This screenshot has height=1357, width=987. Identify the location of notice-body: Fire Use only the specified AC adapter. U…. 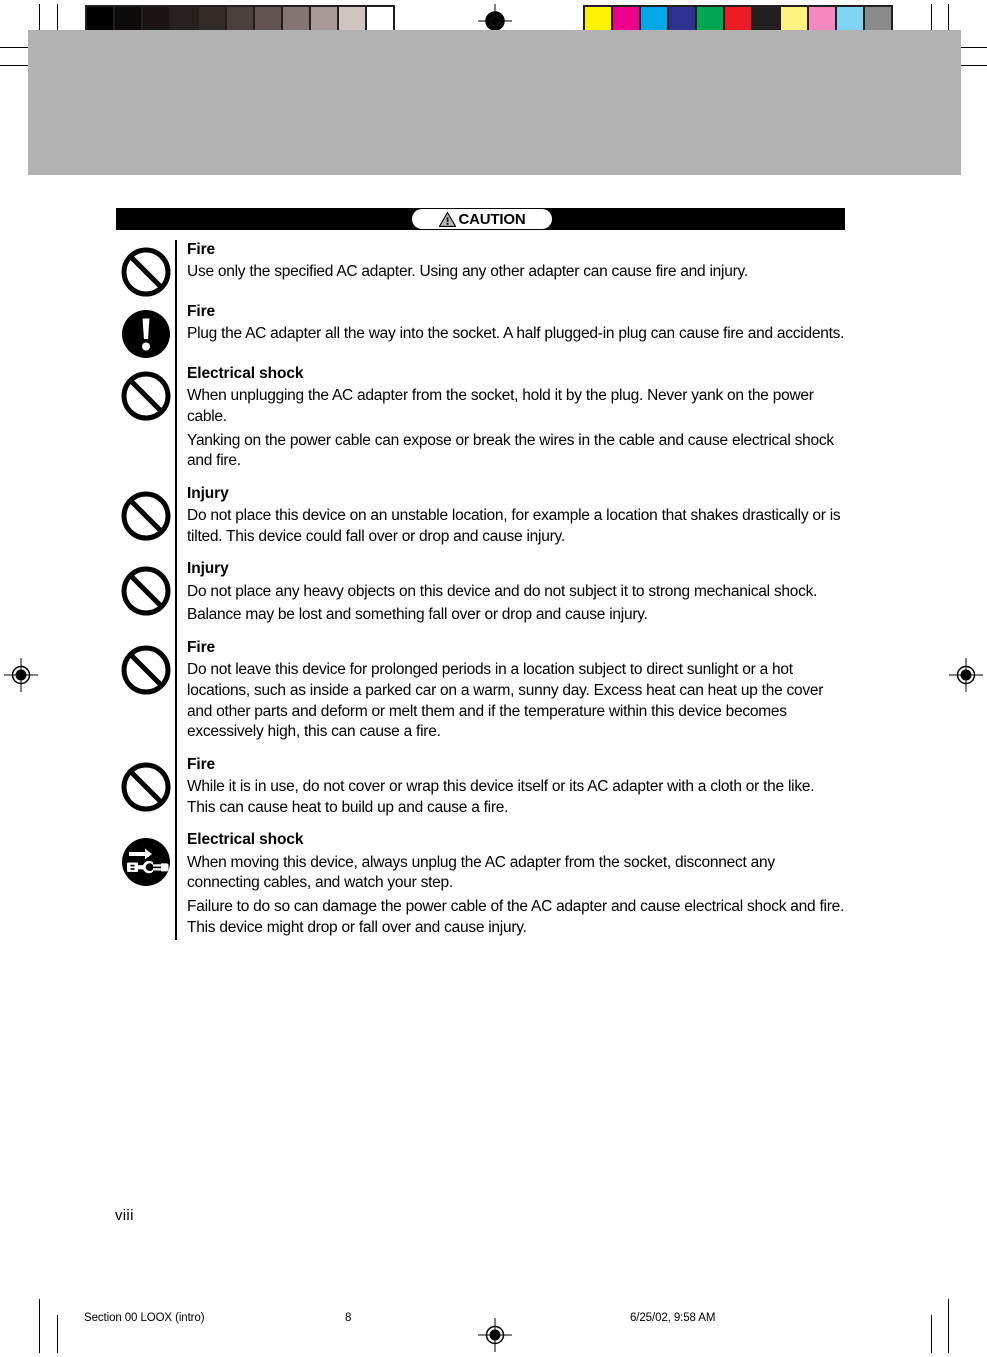
(510, 271).